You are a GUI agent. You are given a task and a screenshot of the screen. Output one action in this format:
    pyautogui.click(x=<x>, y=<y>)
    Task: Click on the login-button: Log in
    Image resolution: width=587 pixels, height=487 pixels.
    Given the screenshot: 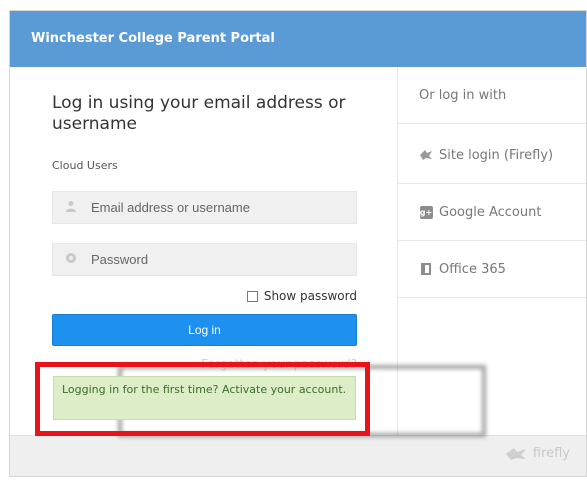 What is the action you would take?
    pyautogui.click(x=204, y=330)
    